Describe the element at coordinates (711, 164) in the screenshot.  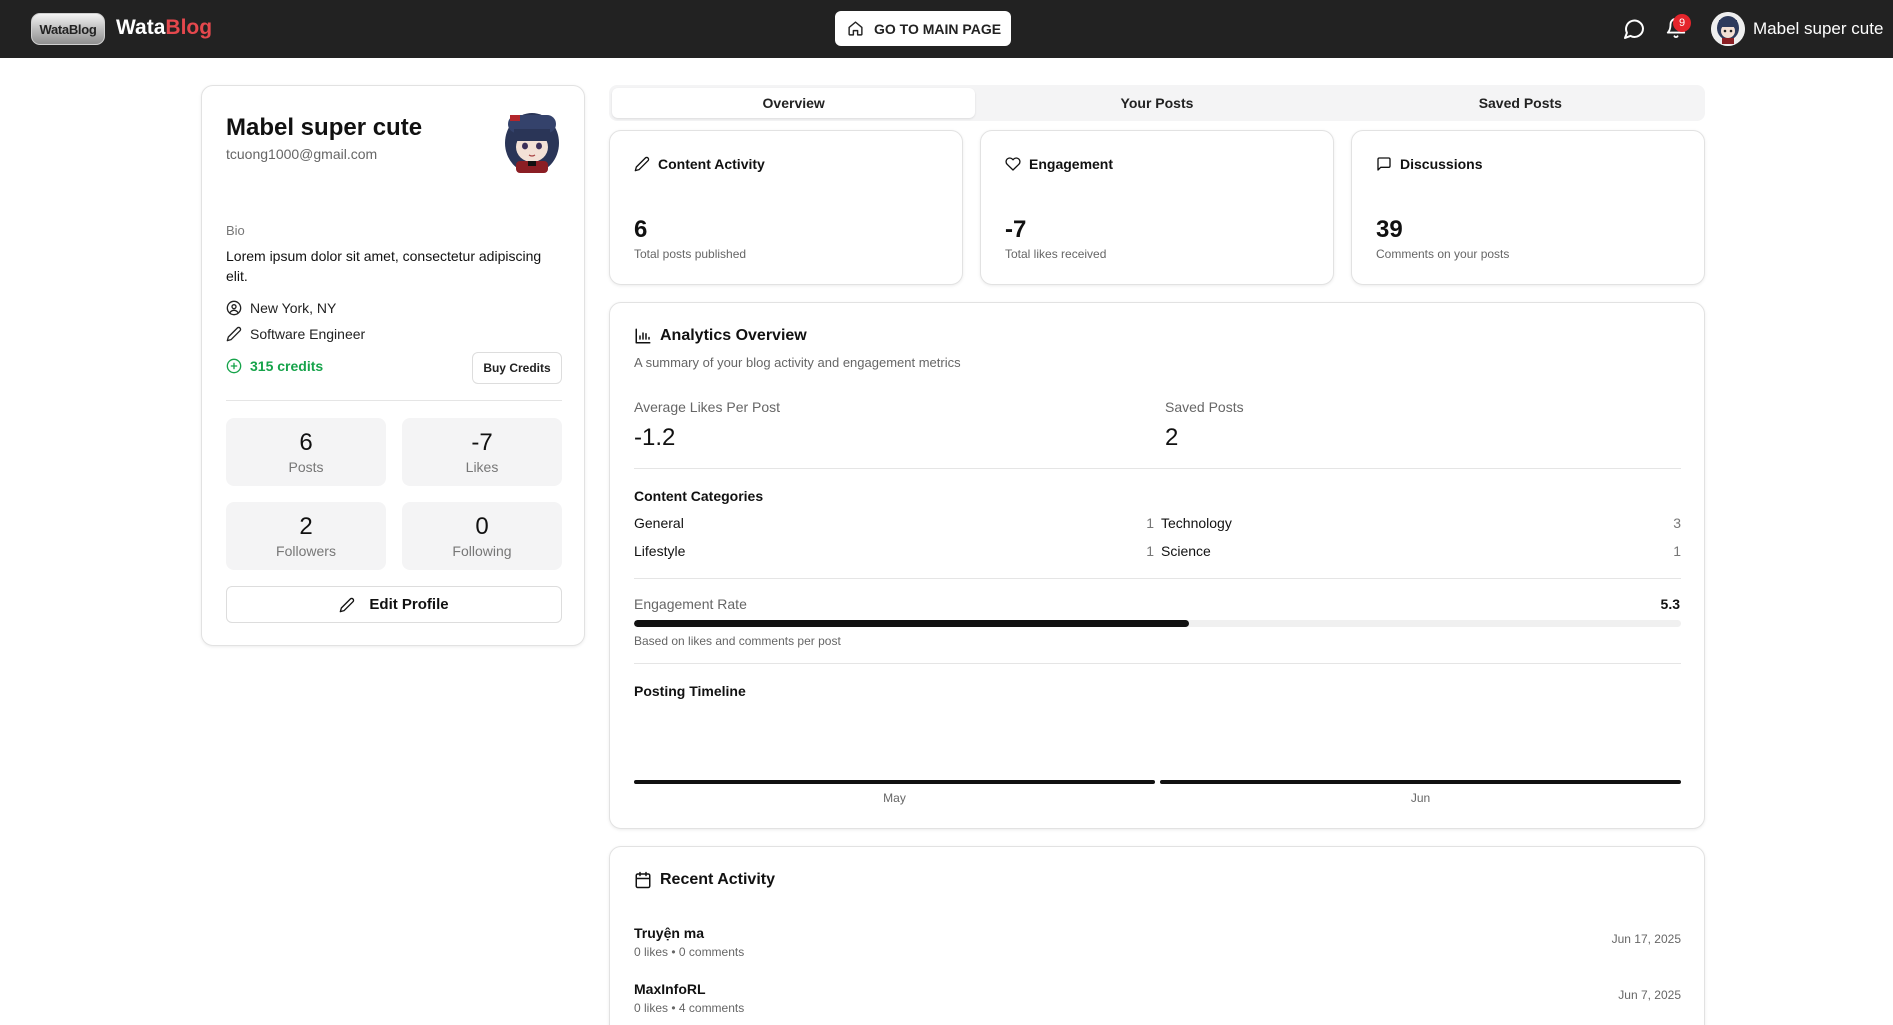
I see `card-title: Content Activity` at that location.